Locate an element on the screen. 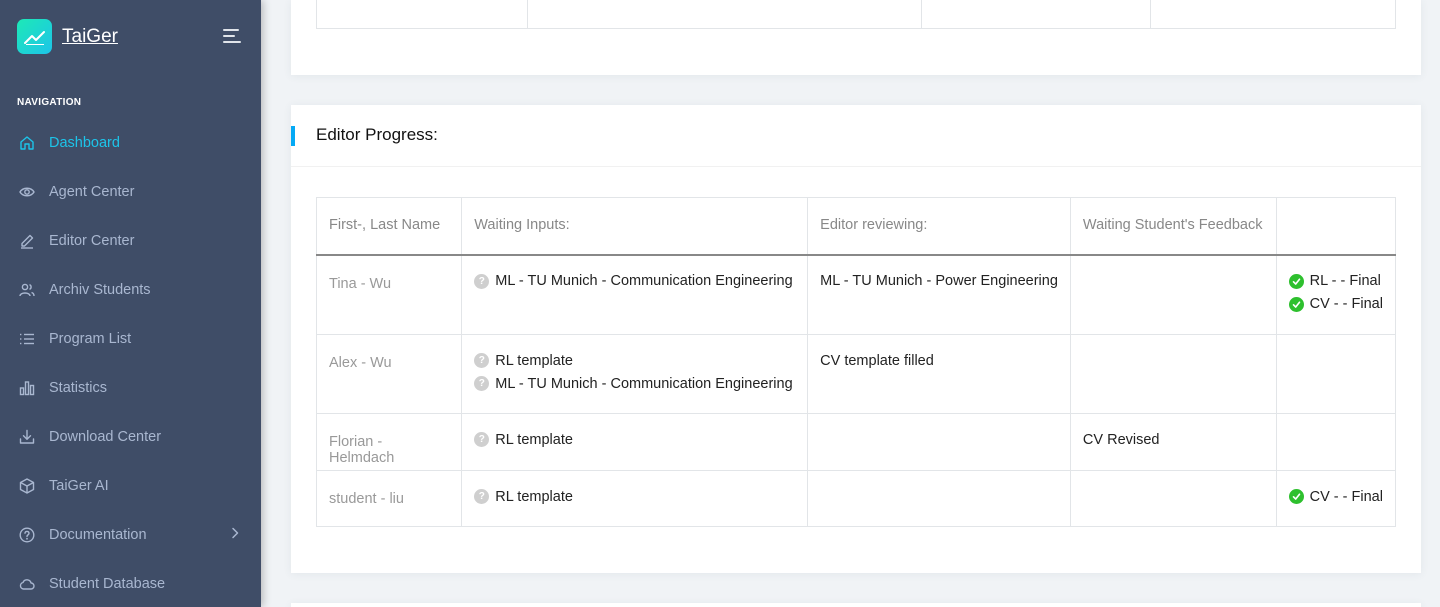 The image size is (1440, 607). help-circle-icon is located at coordinates (27, 534).